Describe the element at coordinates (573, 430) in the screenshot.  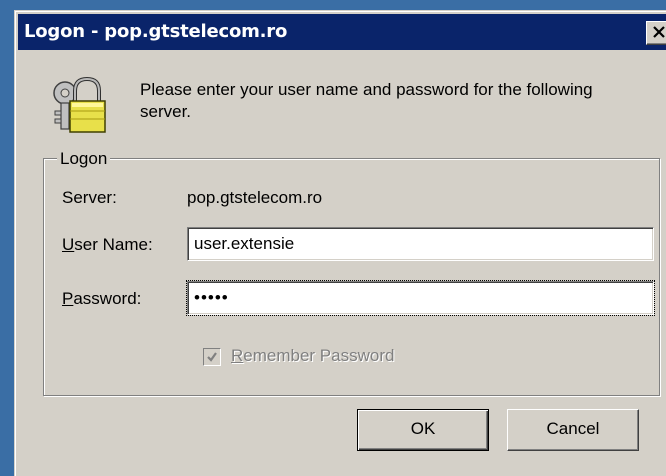
I see `cancel-button: Cancel` at that location.